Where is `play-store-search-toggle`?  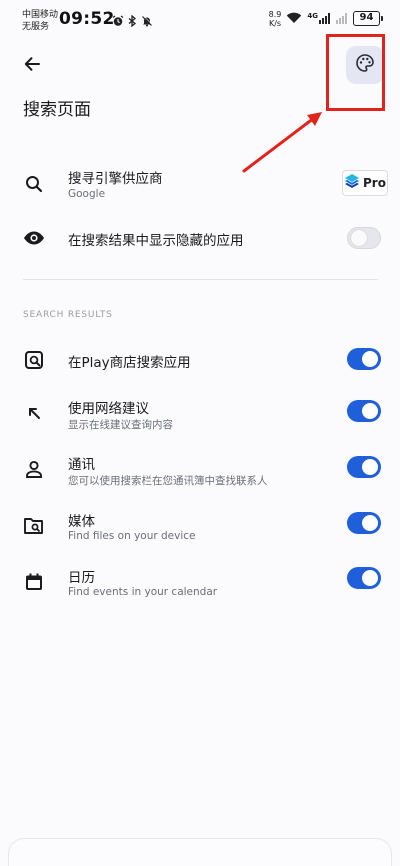
play-store-search-toggle is located at coordinates (364, 359).